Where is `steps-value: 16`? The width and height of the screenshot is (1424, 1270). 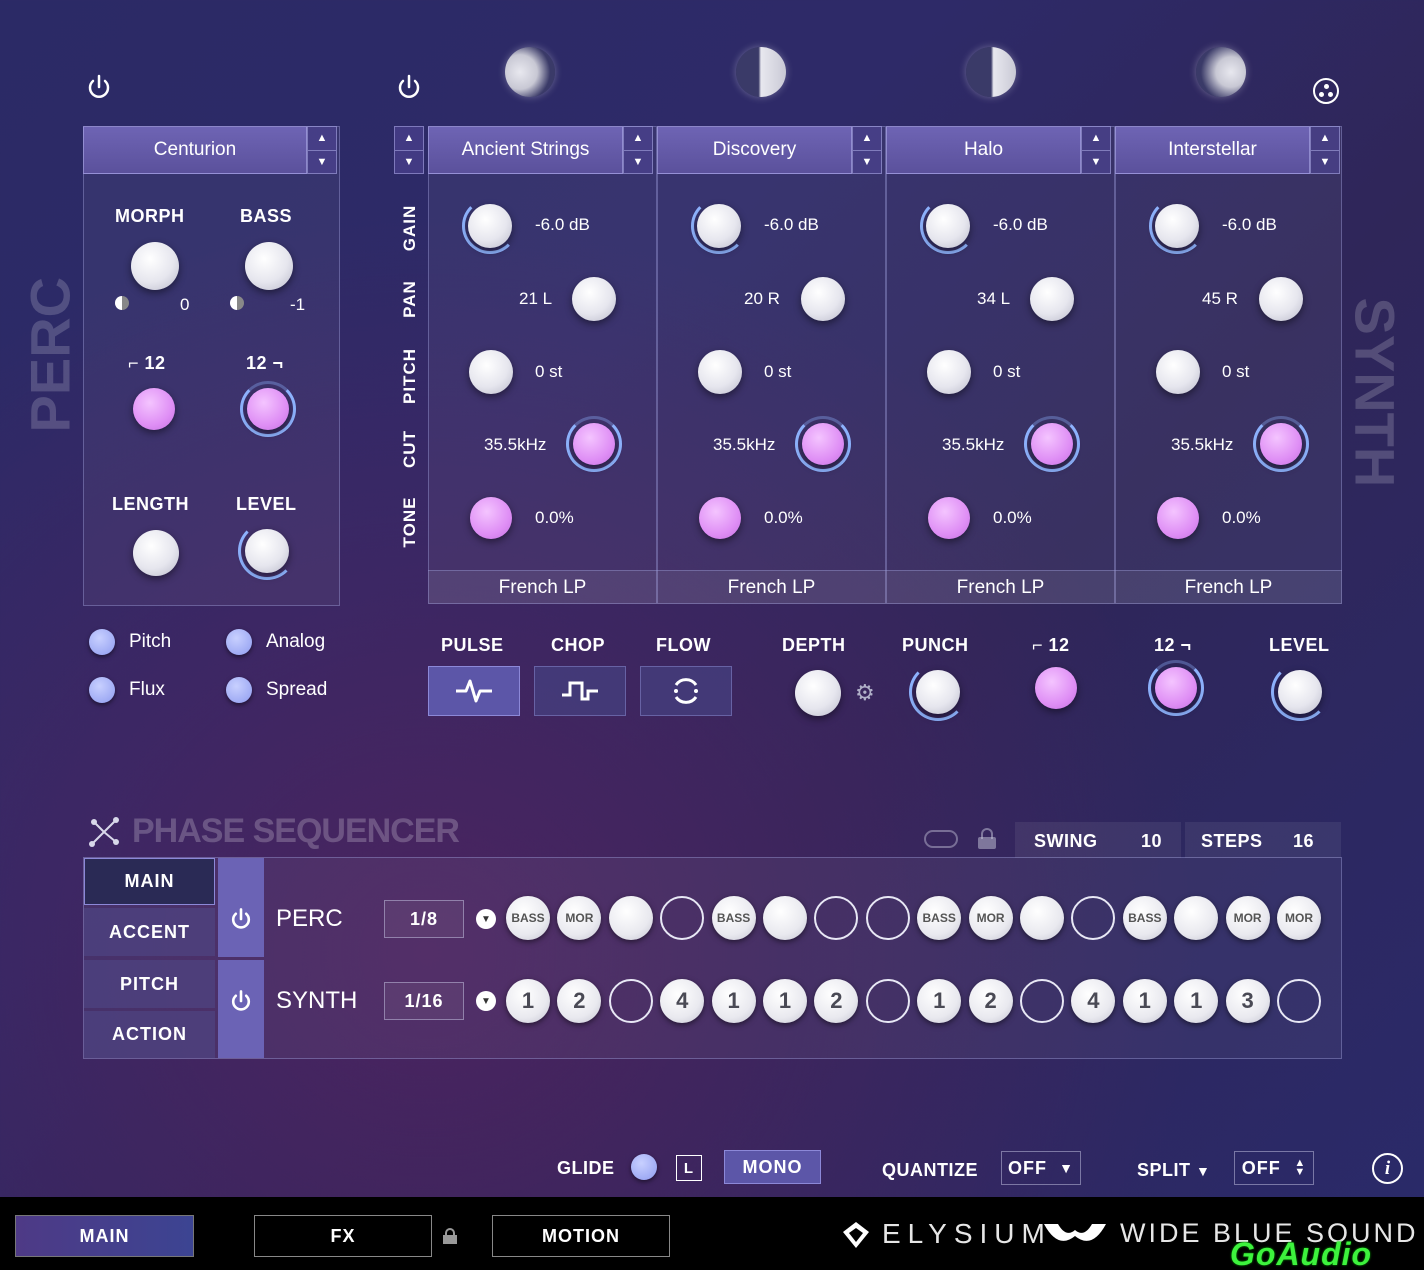
steps-value: 16 is located at coordinates (1303, 841).